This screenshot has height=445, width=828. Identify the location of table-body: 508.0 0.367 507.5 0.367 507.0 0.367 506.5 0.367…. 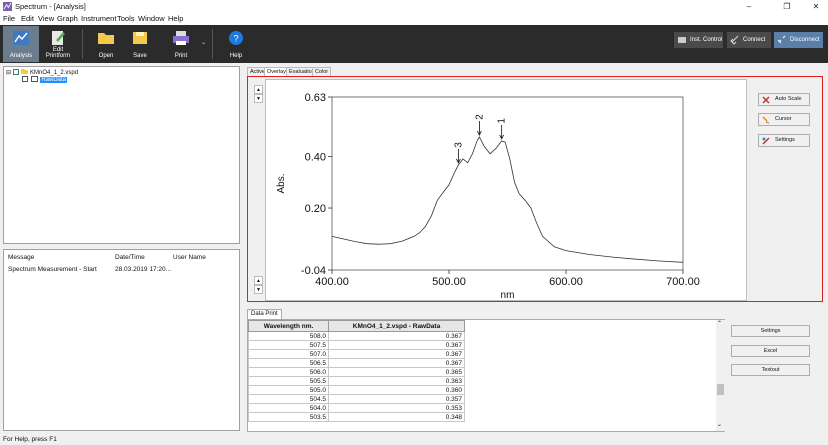
(356, 376).